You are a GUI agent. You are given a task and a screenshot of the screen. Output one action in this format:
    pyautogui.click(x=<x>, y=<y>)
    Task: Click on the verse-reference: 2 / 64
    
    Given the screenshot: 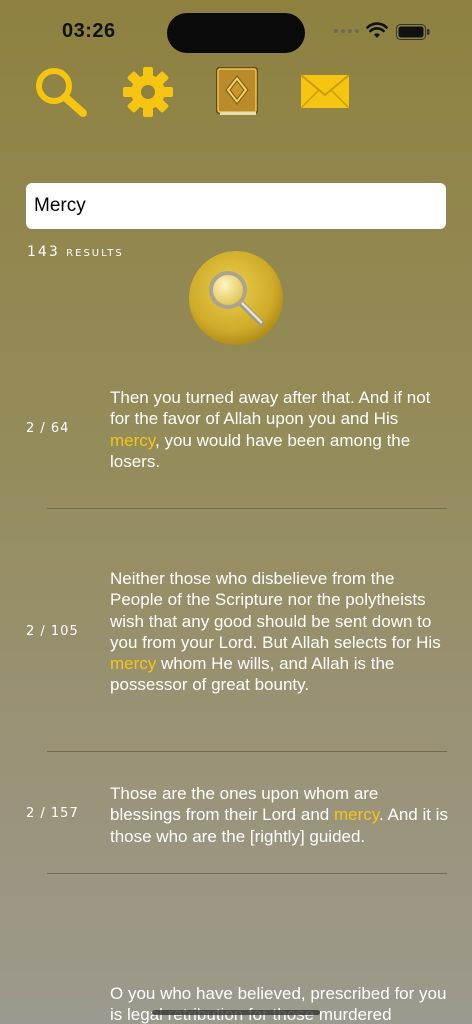 What is the action you would take?
    pyautogui.click(x=48, y=428)
    